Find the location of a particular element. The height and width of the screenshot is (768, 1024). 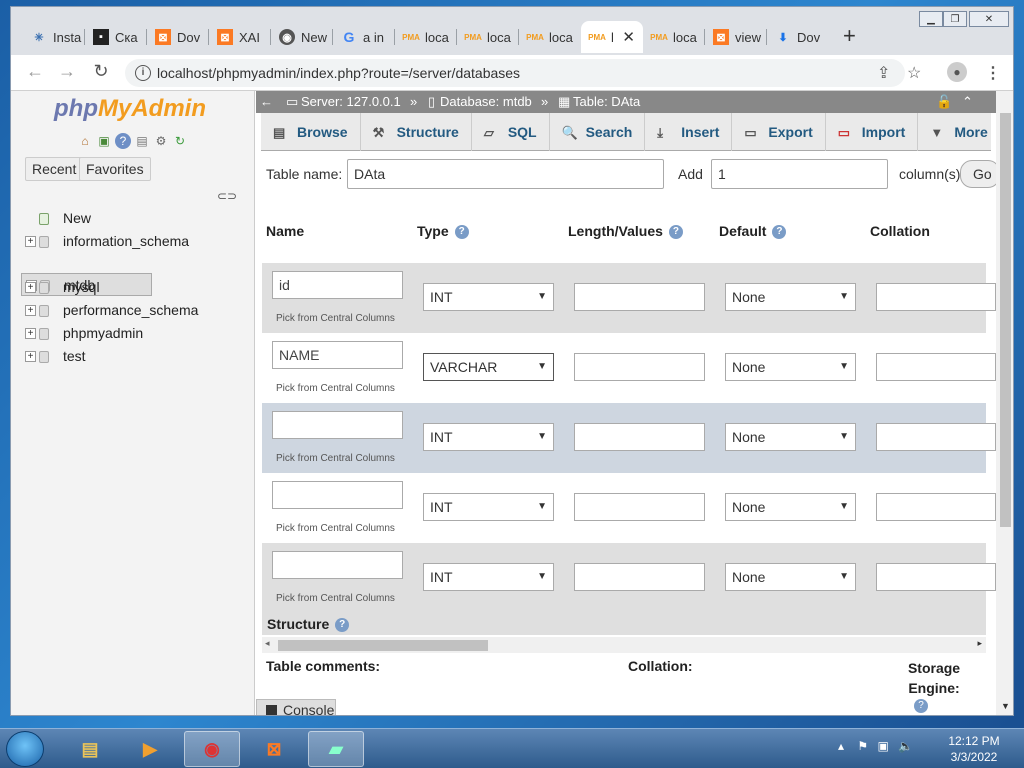

go-button: Go is located at coordinates (980, 174).